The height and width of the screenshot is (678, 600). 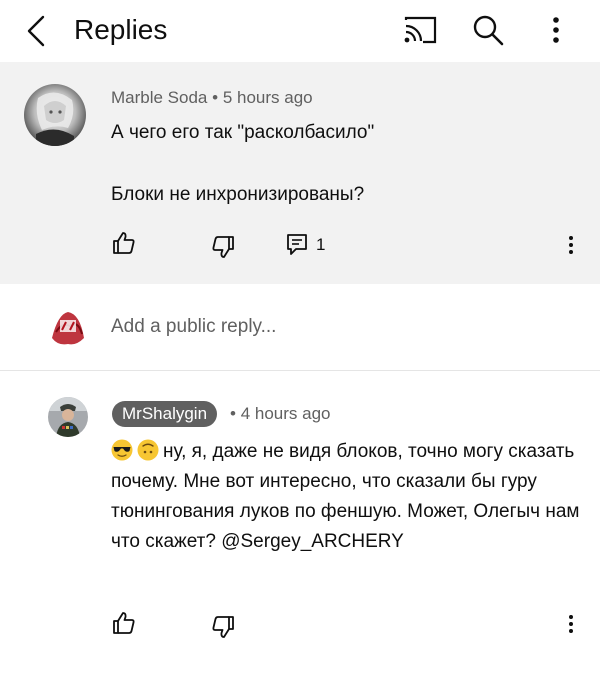 I want to click on comment-meta: • 4 hours ago, so click(x=280, y=414).